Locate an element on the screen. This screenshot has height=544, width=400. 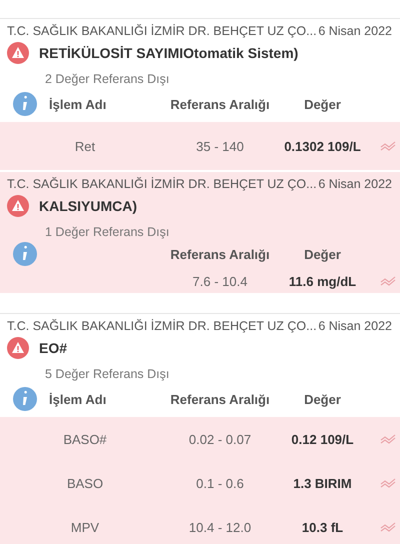
result-value: 10.3 fL is located at coordinates (323, 527).